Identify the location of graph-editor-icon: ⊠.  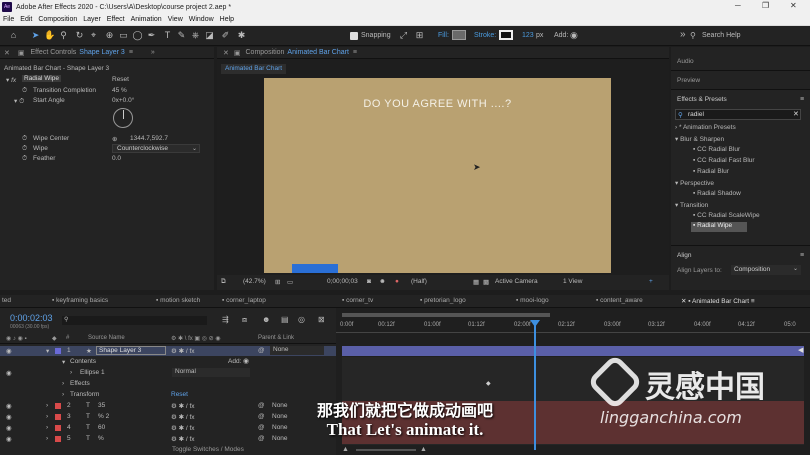
(321, 319).